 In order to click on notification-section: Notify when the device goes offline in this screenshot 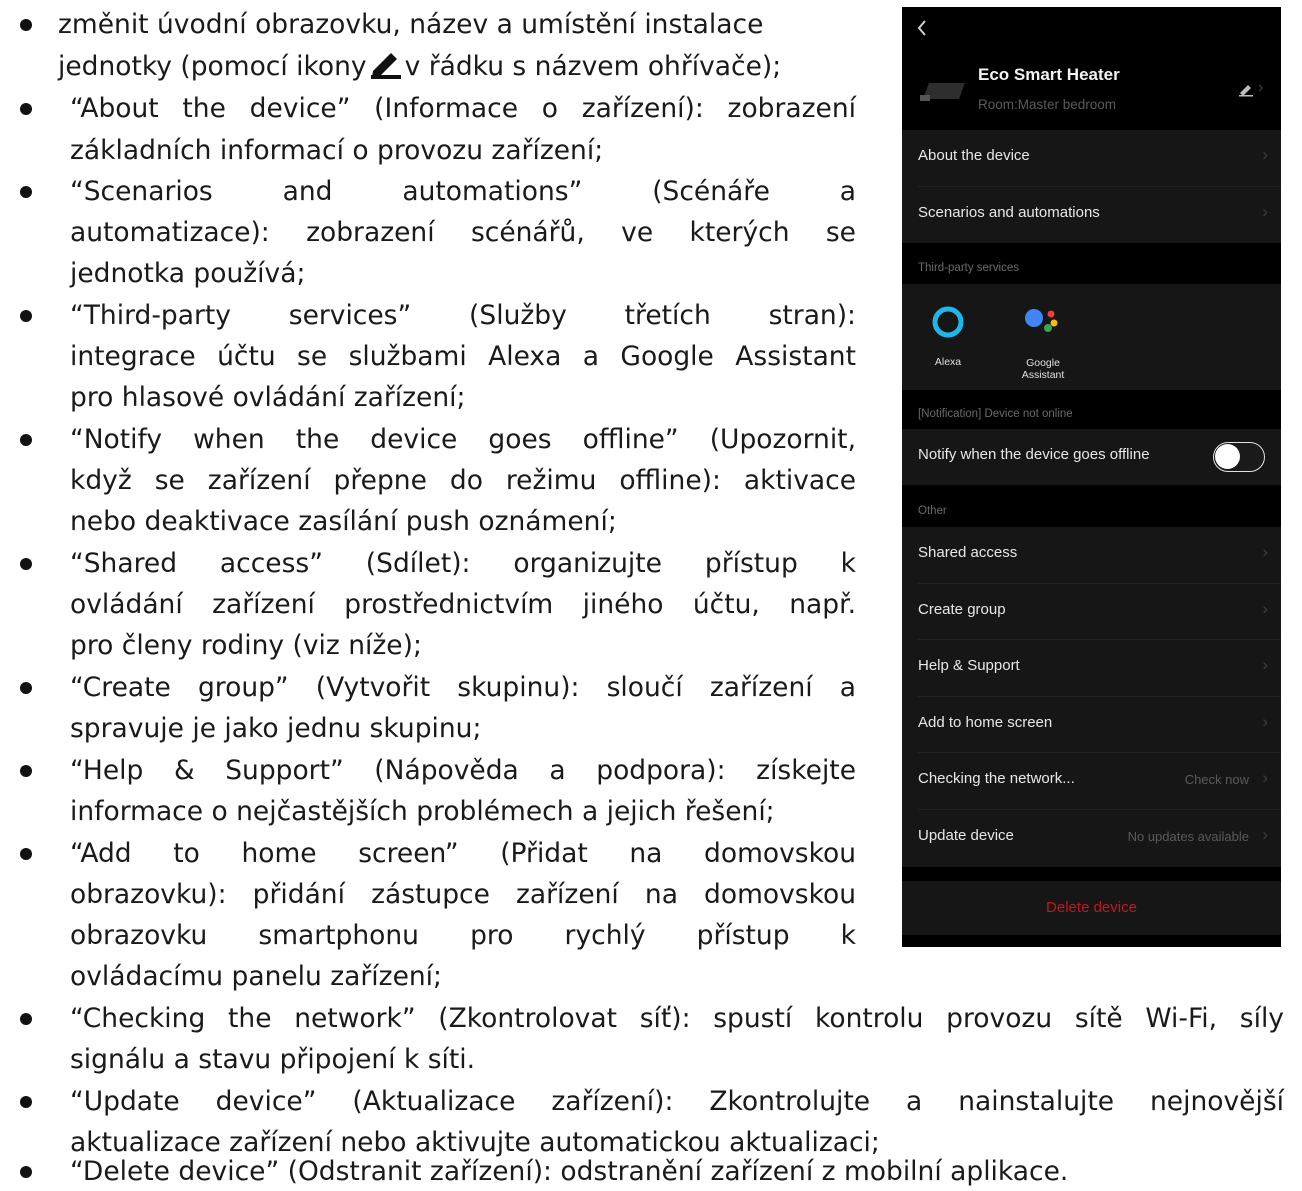, I will do `click(1091, 457)`.